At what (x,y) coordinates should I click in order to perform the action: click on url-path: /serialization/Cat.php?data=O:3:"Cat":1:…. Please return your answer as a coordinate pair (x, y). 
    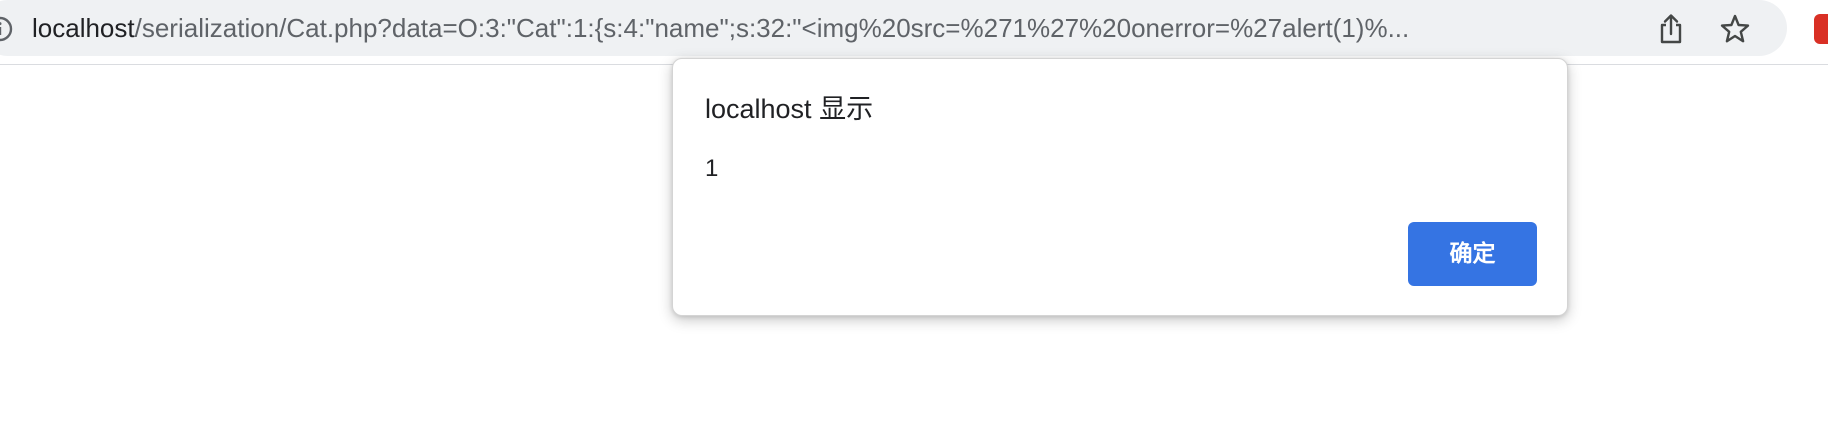
    Looking at the image, I should click on (772, 28).